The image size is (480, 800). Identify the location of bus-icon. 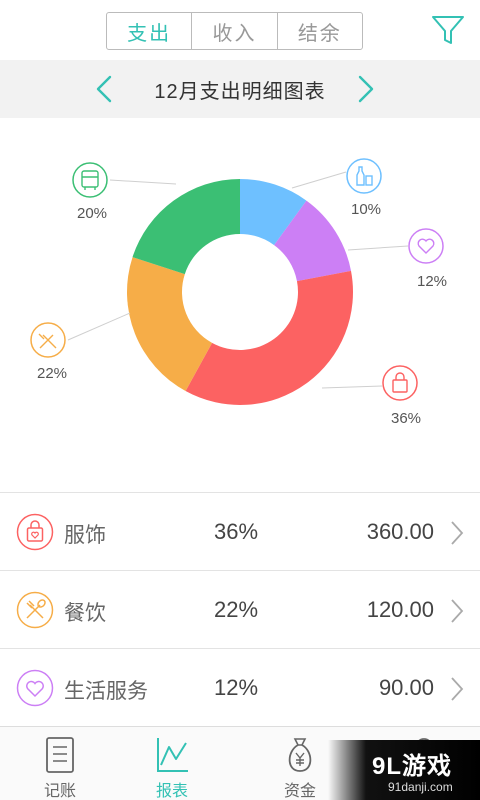
(90, 180).